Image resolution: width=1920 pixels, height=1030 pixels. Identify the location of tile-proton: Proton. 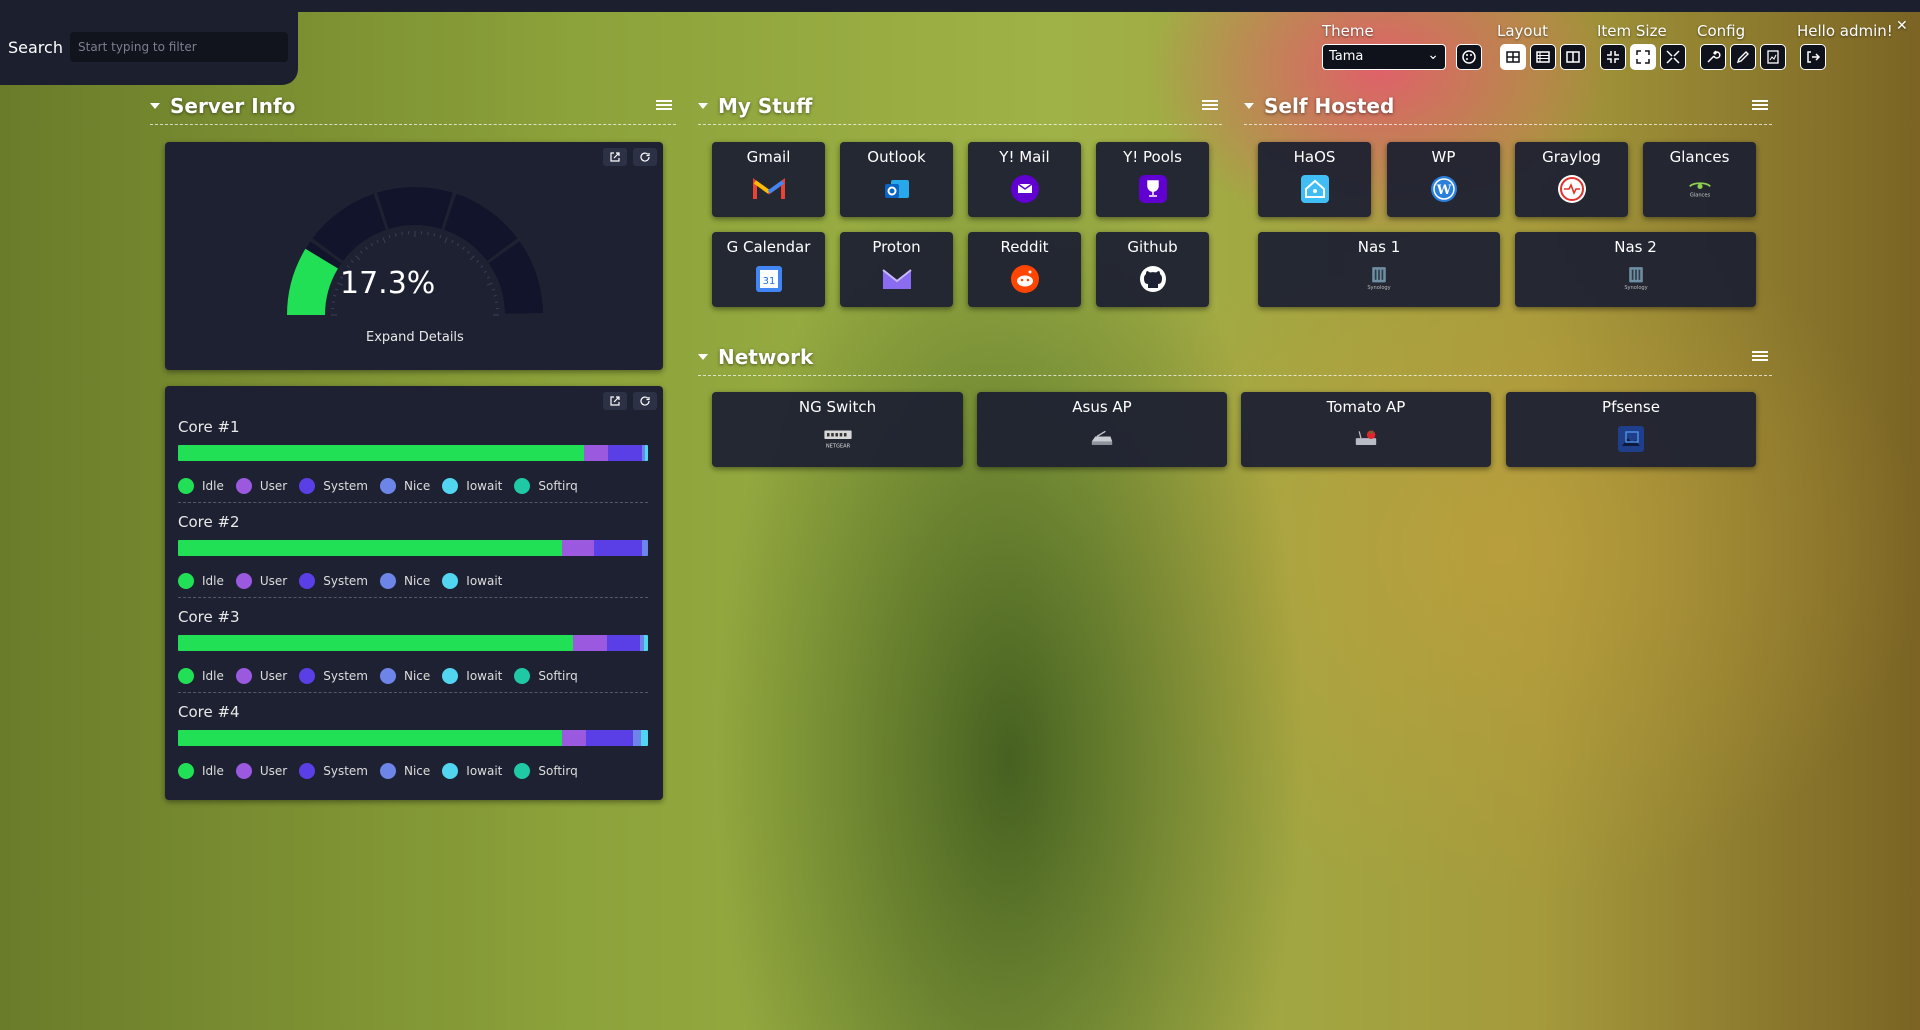
(896, 269).